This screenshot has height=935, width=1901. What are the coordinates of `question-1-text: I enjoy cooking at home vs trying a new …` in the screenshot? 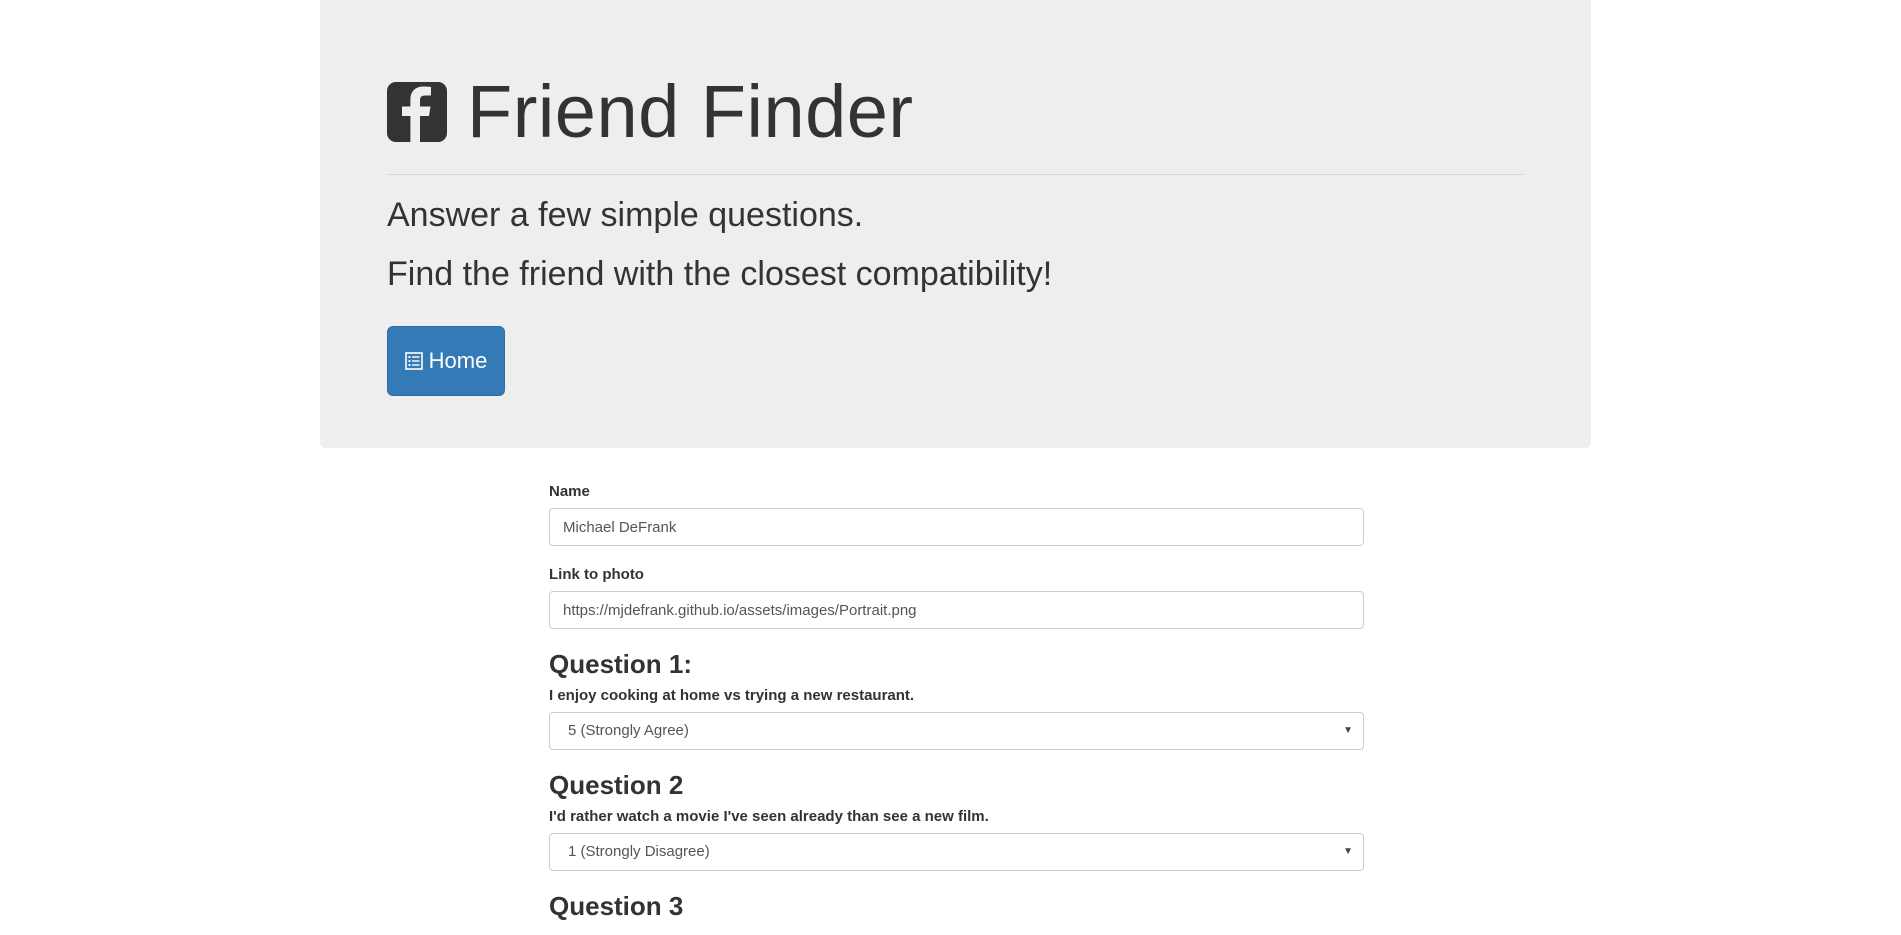 It's located at (732, 695).